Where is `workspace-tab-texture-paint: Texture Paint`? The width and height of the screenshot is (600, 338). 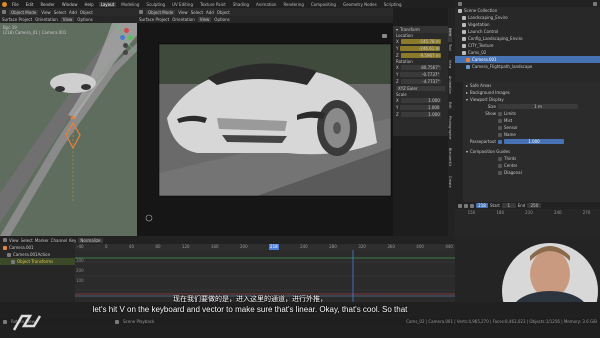
workspace-tab-texture-paint: Texture Paint is located at coordinates (213, 4).